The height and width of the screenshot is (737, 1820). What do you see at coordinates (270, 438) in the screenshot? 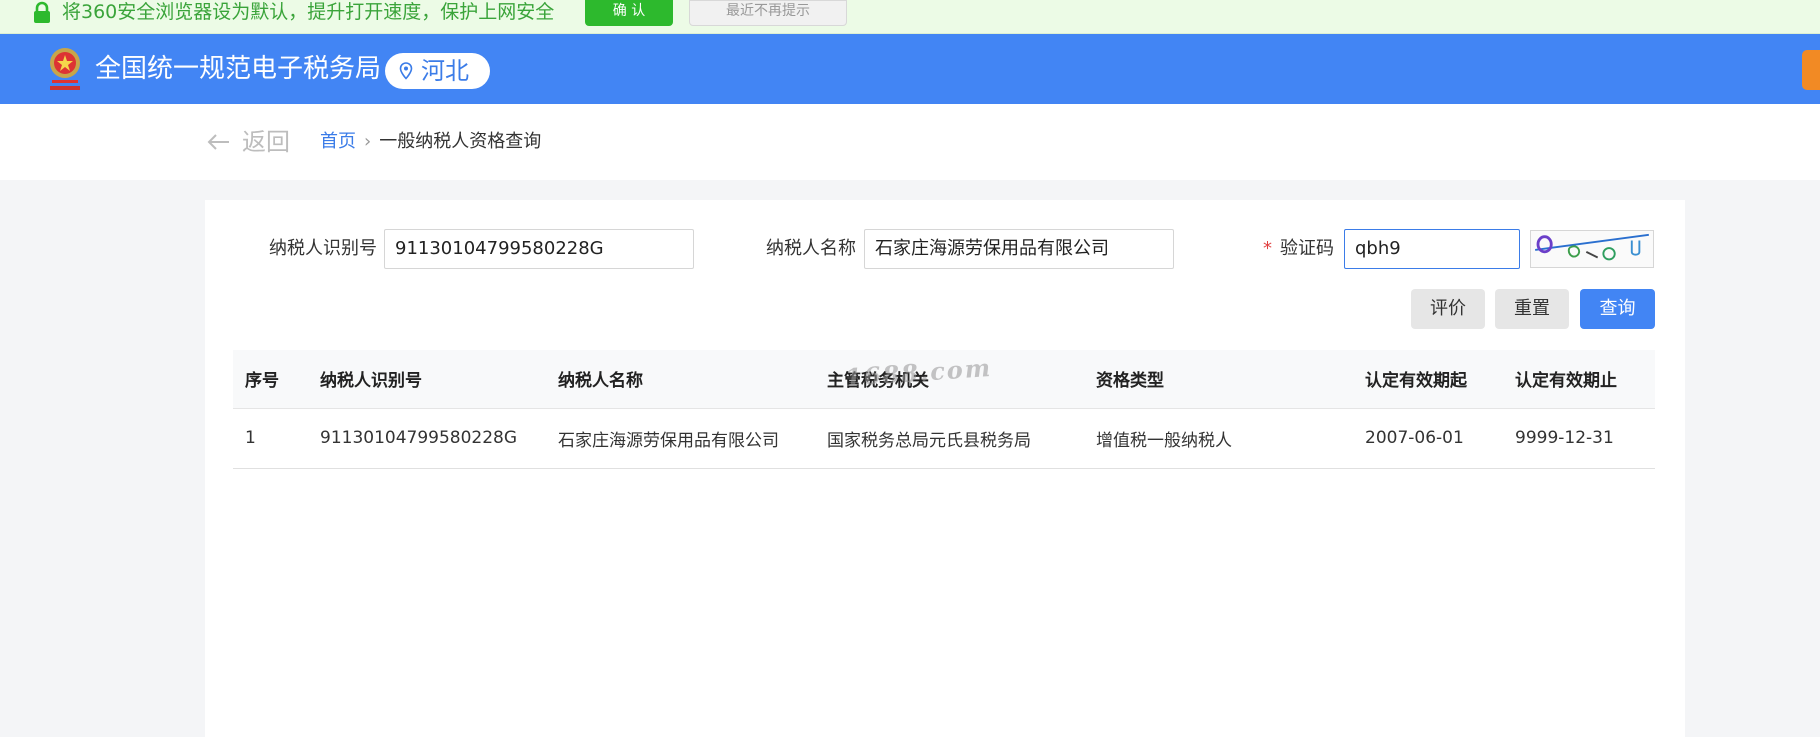
I see `cell-index: 1` at bounding box center [270, 438].